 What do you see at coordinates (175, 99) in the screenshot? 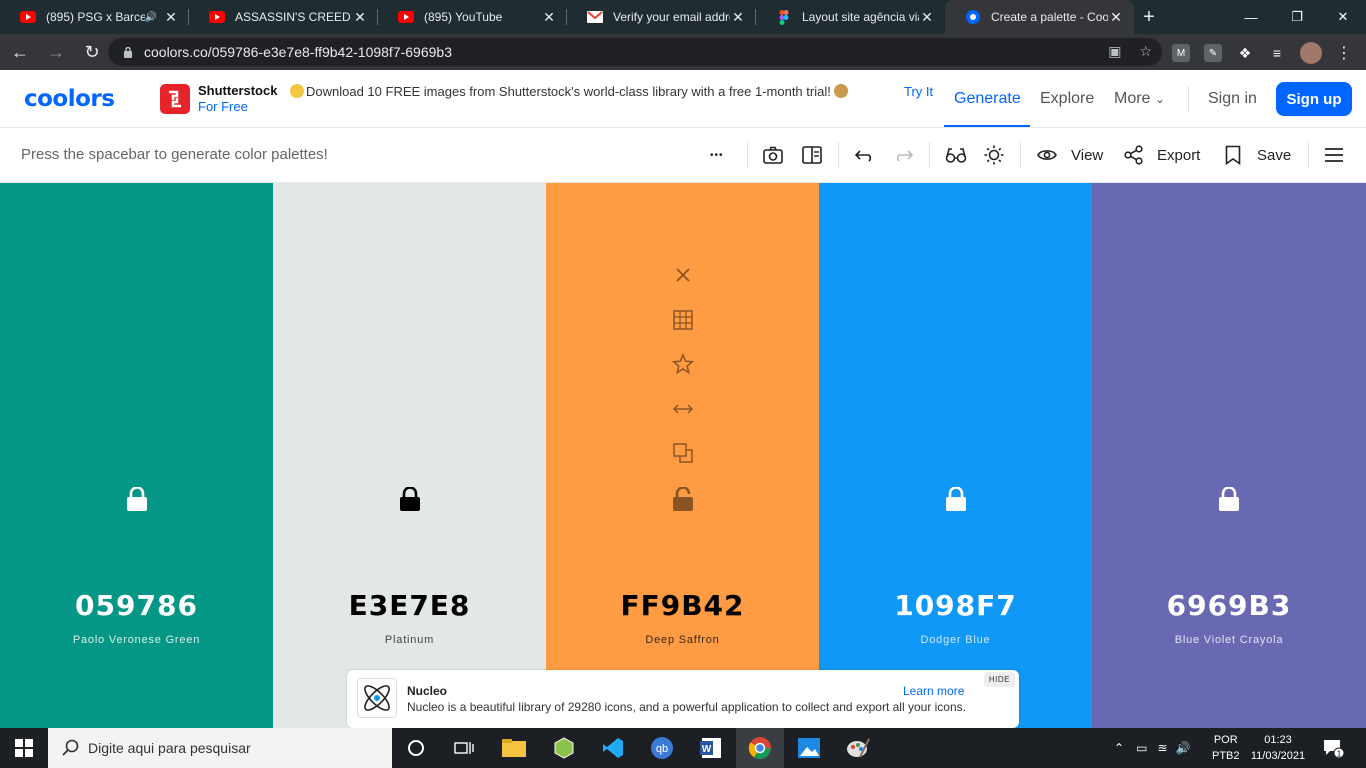
I see `shutterstock-icon` at bounding box center [175, 99].